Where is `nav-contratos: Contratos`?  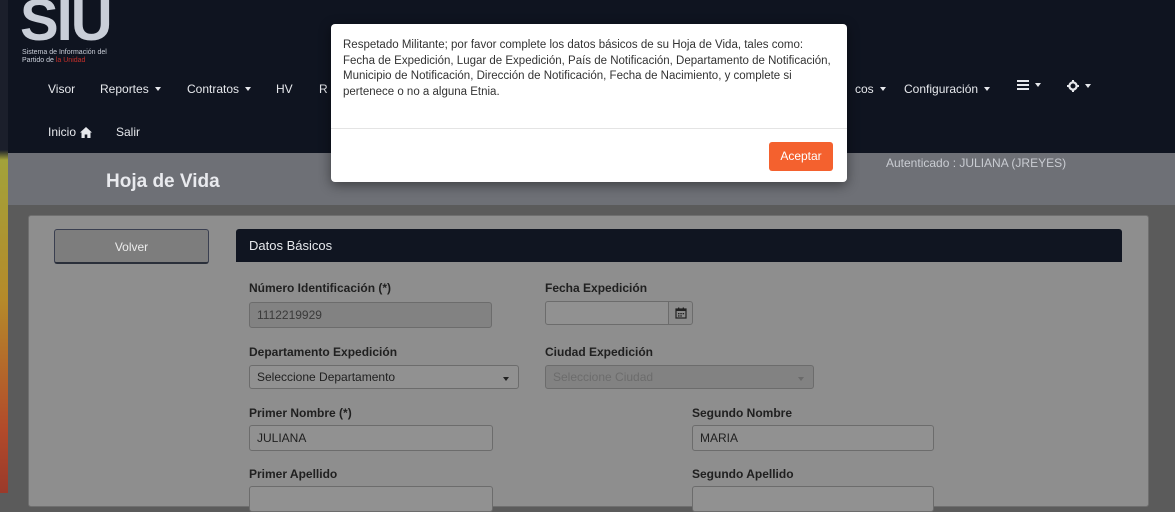
nav-contratos: Contratos is located at coordinates (219, 89).